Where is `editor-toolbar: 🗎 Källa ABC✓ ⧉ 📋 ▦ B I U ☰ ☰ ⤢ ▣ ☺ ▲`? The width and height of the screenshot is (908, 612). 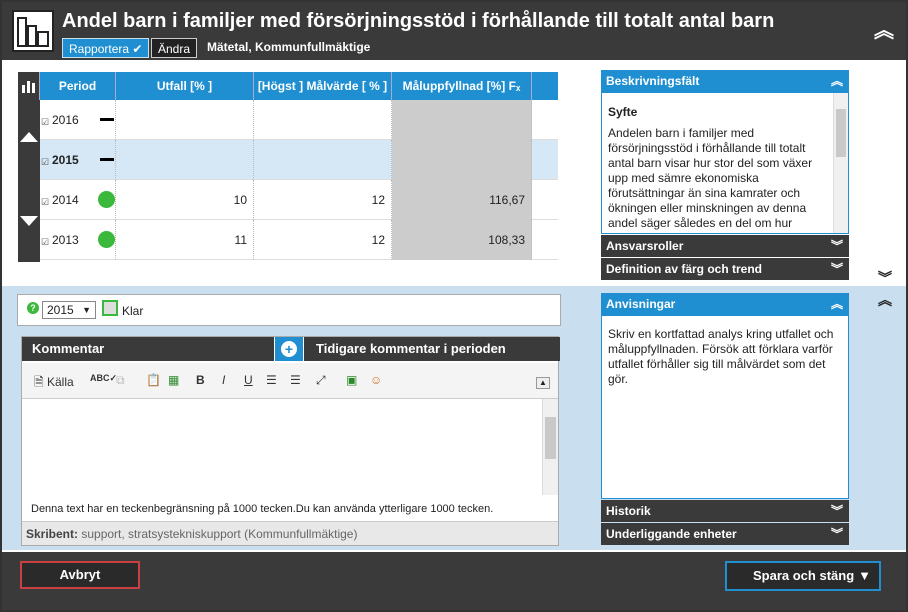 editor-toolbar: 🗎 Källa ABC✓ ⧉ 📋 ▦ B I U ☰ ☰ ⤢ ▣ ☺ ▲ is located at coordinates (290, 381).